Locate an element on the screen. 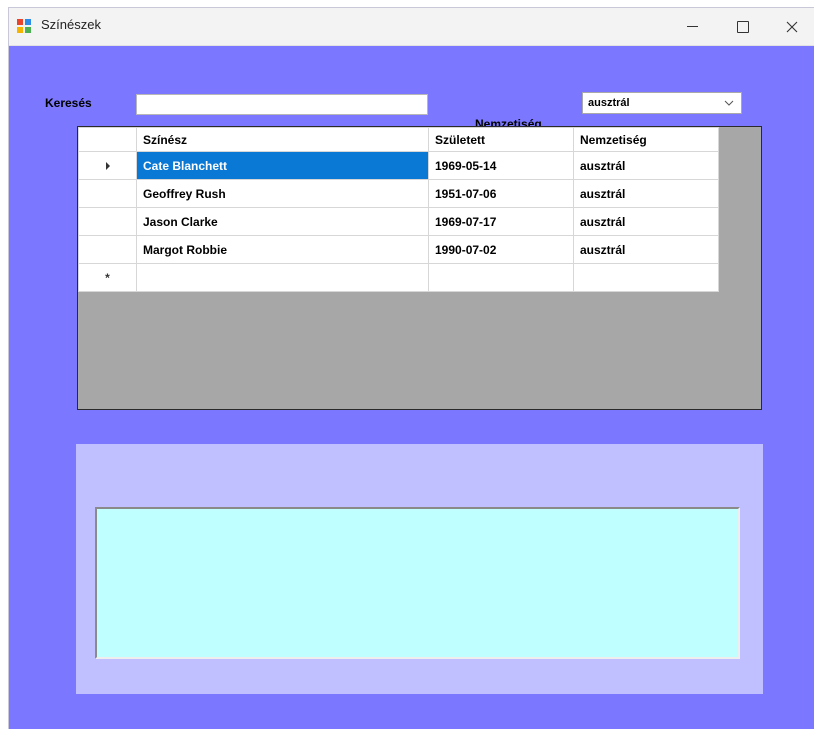 The image size is (814, 729). table-row: Jason Clarke 1969-07-17 ausztrál is located at coordinates (398, 221).